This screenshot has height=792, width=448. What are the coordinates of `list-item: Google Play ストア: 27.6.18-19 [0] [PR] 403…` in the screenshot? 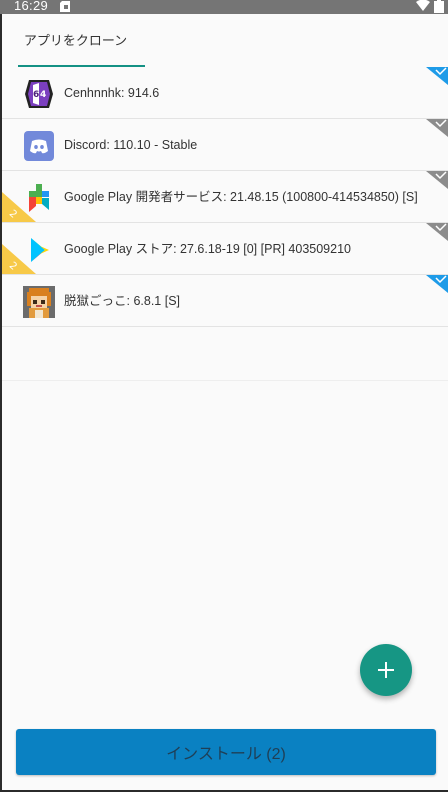 It's located at (225, 249).